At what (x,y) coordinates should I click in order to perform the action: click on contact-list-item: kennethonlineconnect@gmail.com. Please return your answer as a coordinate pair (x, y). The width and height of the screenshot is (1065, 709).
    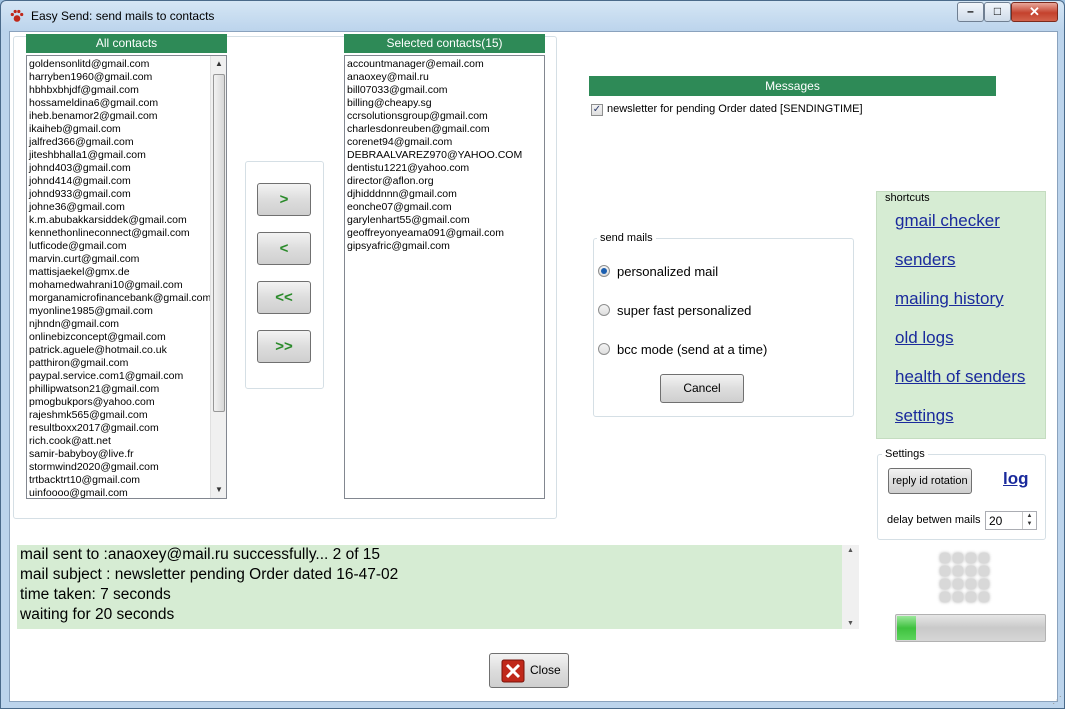
    Looking at the image, I should click on (119, 233).